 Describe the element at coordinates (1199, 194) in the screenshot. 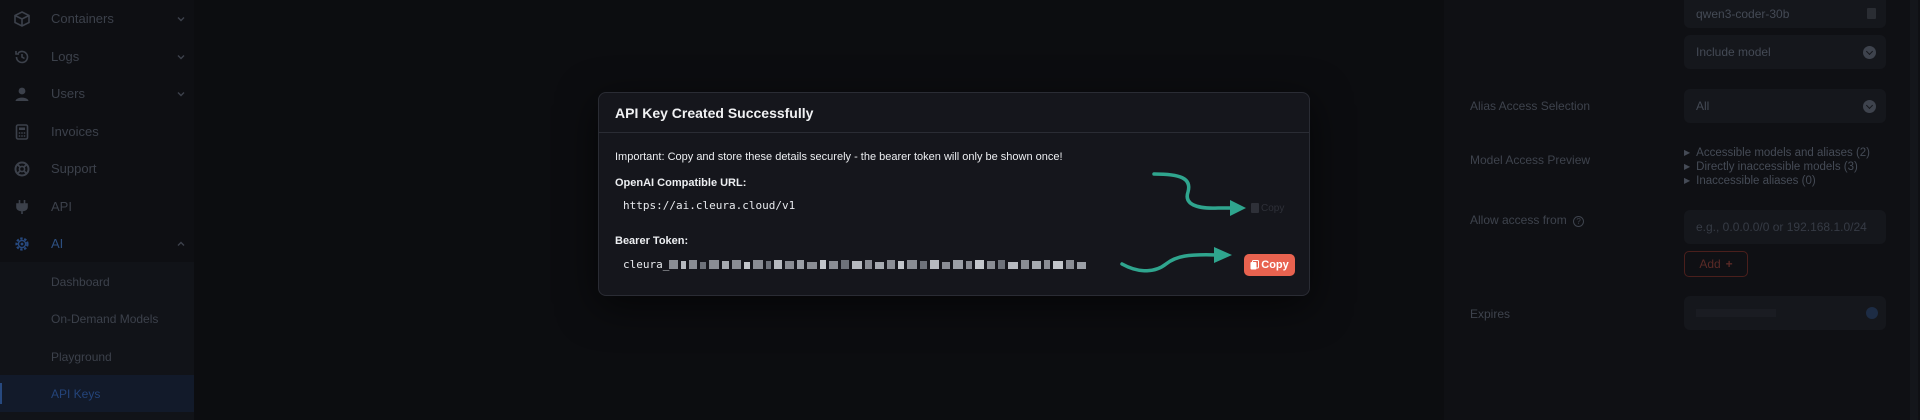

I see `annotation-arrow-url` at that location.